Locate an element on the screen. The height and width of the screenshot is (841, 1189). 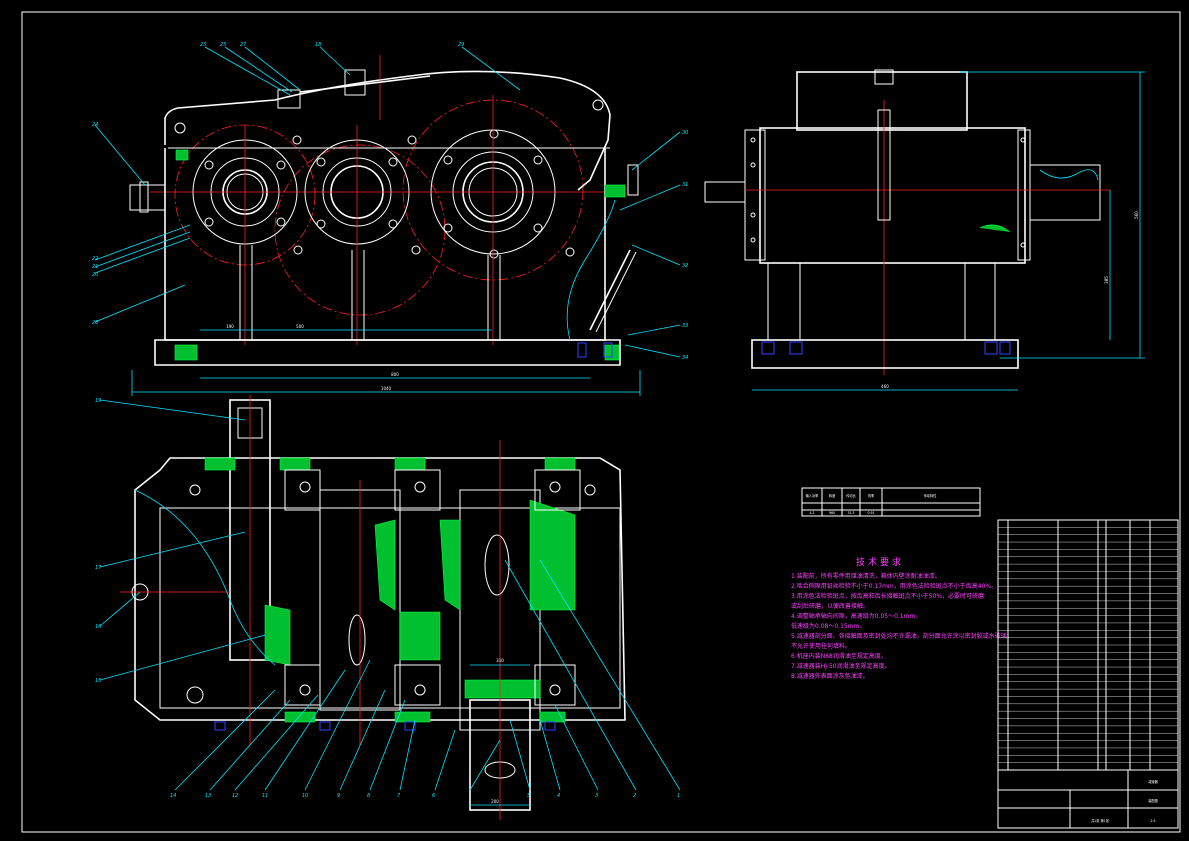
side-output-shaft is located at coordinates (1065, 192).